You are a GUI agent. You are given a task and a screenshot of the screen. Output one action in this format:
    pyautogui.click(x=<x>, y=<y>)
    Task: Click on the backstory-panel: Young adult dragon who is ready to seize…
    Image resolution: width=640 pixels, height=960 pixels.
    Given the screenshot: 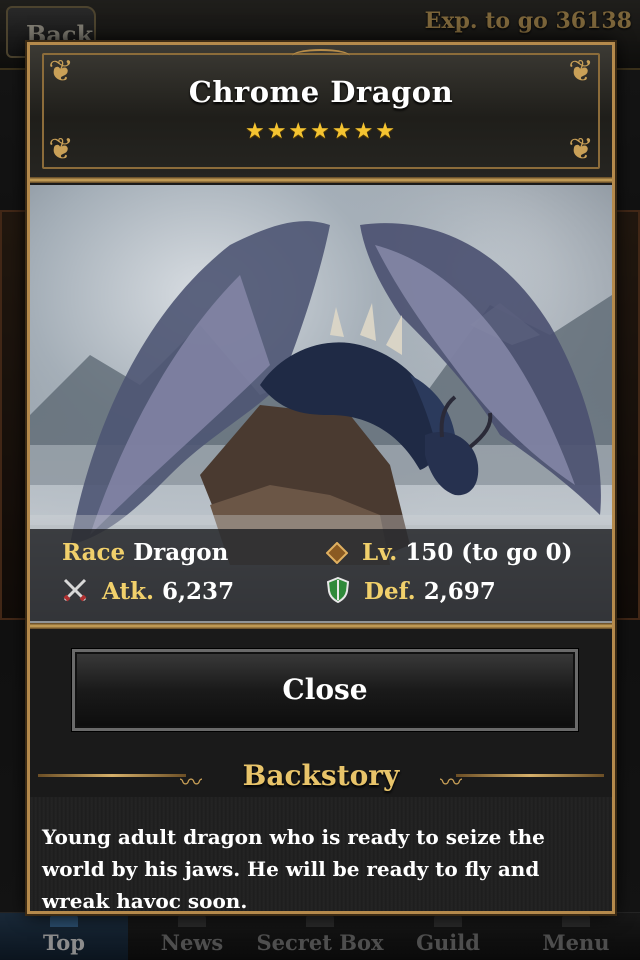 What is the action you would take?
    pyautogui.click(x=321, y=855)
    